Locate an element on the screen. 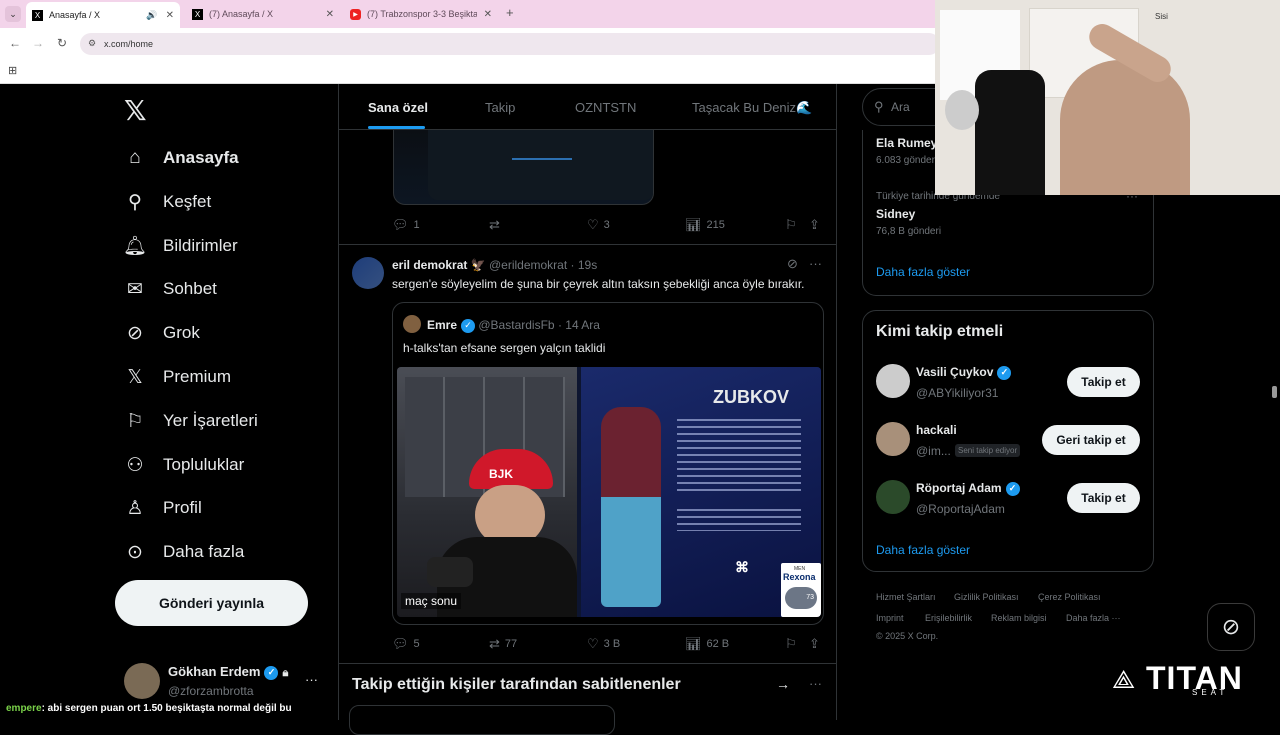 The width and height of the screenshot is (1280, 735). footer-imprint: Imprint is located at coordinates (890, 618).